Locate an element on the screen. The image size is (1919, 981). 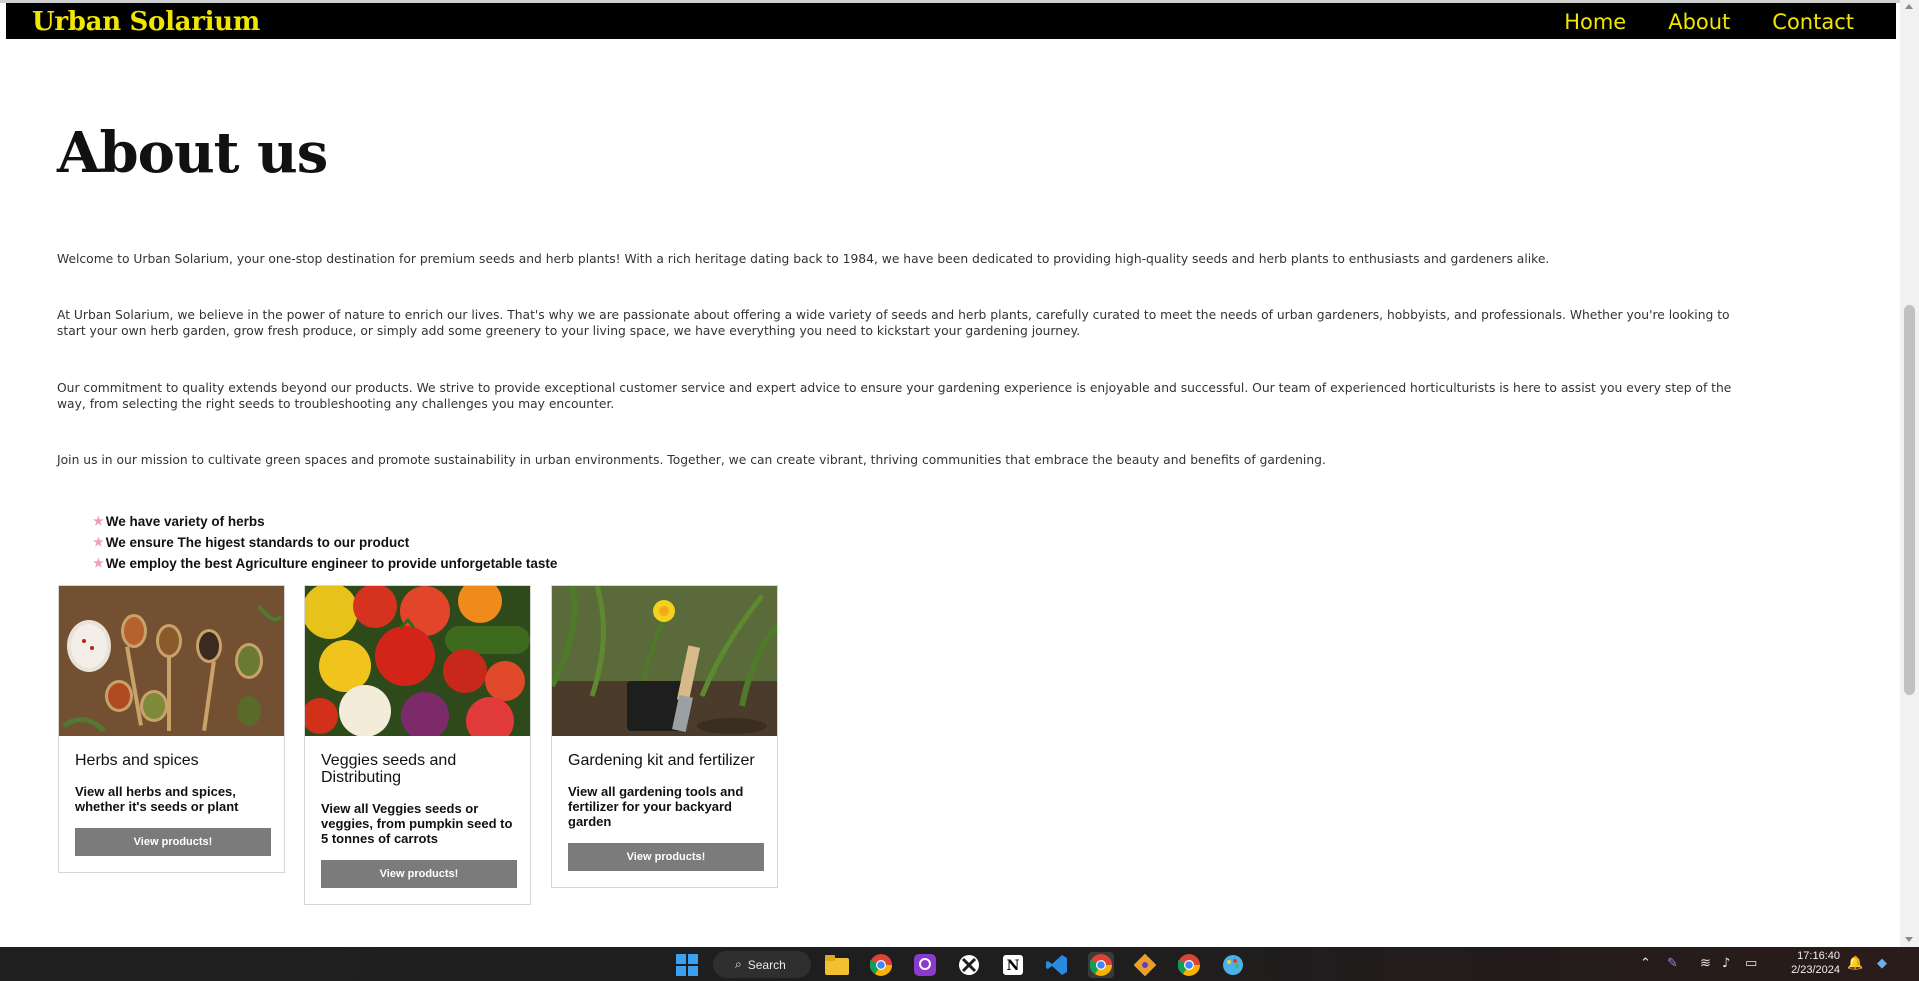
search-icon: ⌕ is located at coordinates (738, 964).